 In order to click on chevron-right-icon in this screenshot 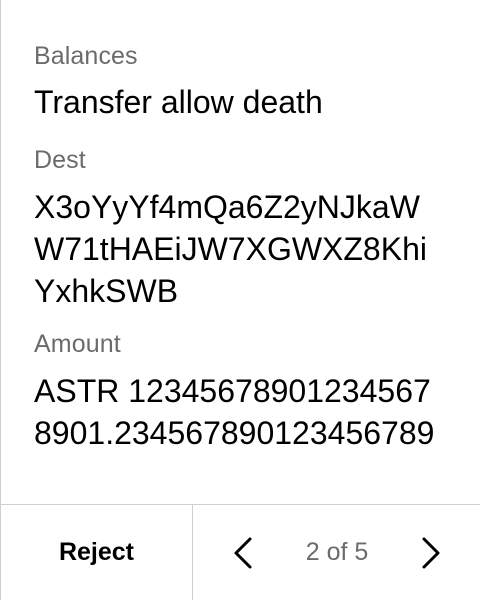, I will do `click(431, 553)`.